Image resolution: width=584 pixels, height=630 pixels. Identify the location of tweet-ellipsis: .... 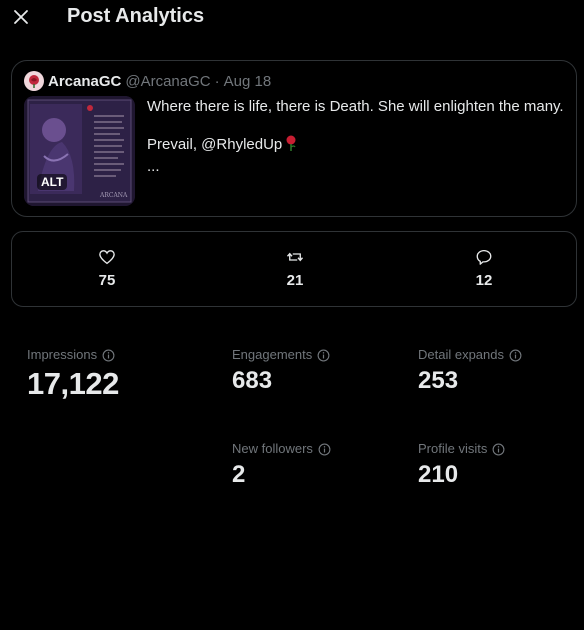
(153, 166).